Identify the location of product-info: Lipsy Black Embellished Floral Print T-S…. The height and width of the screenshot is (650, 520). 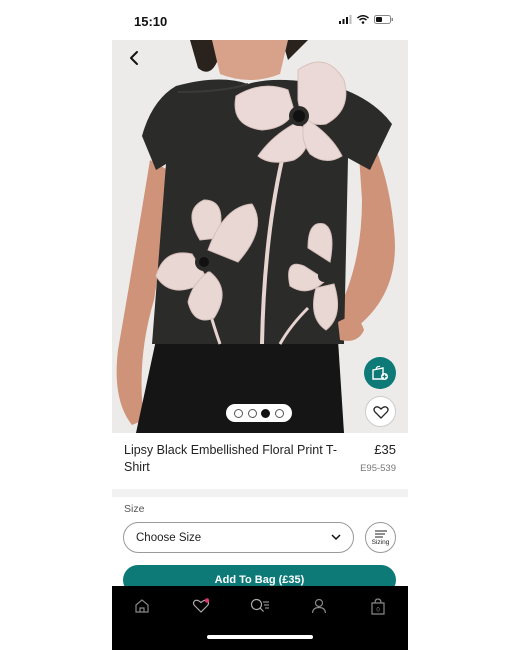
(260, 461).